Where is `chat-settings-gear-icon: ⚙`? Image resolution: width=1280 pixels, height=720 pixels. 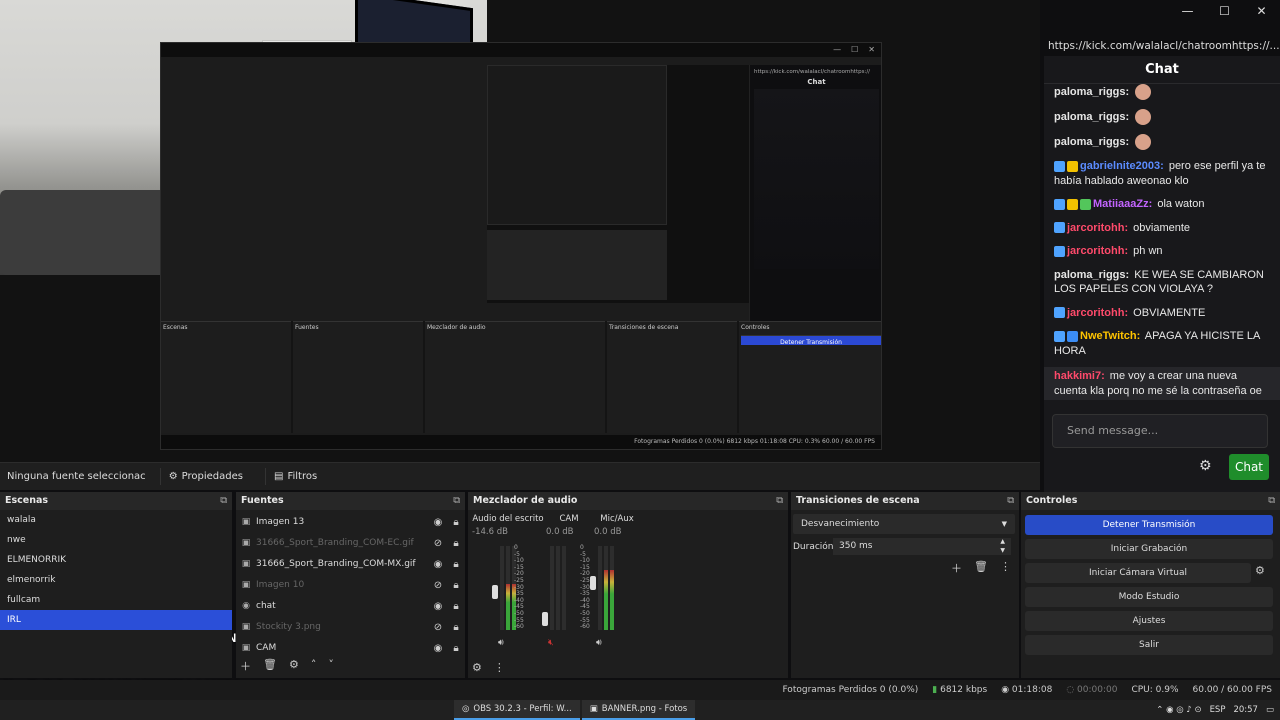 chat-settings-gear-icon: ⚙ is located at coordinates (1205, 466).